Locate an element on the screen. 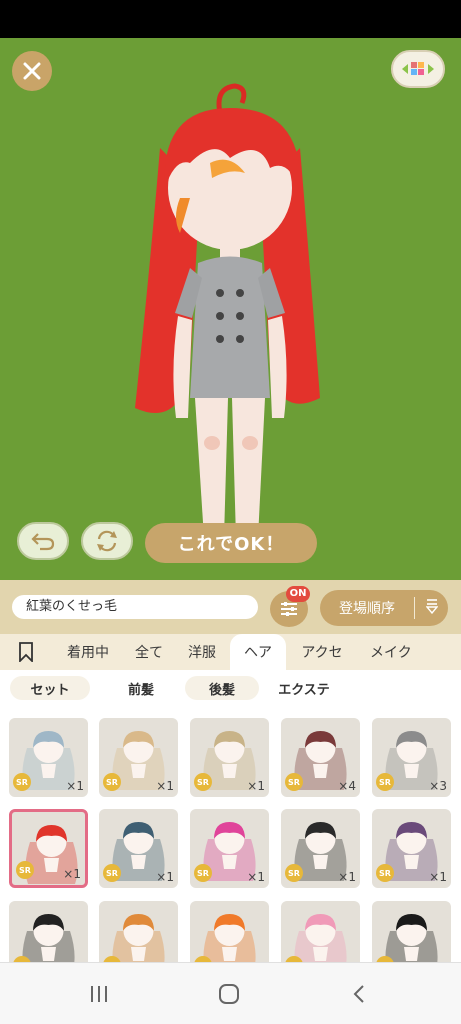 The height and width of the screenshot is (1024, 461). subtab-set: セット is located at coordinates (50, 688).